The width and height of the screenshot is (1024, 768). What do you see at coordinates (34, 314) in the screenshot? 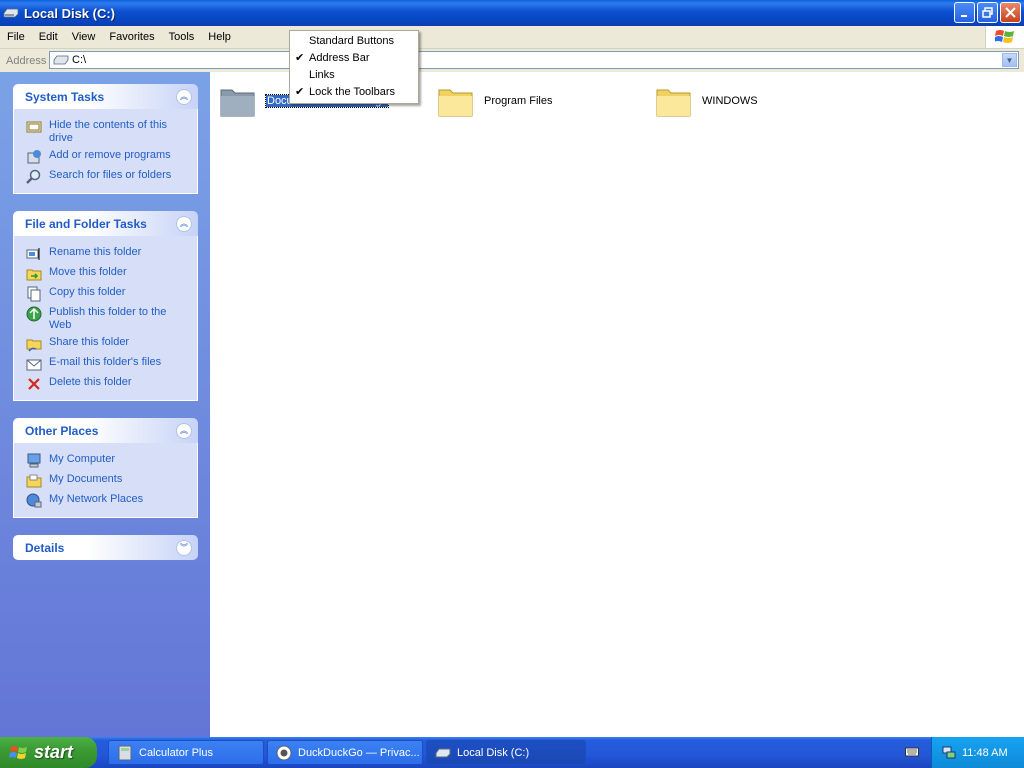
I see `publish-web-icon` at bounding box center [34, 314].